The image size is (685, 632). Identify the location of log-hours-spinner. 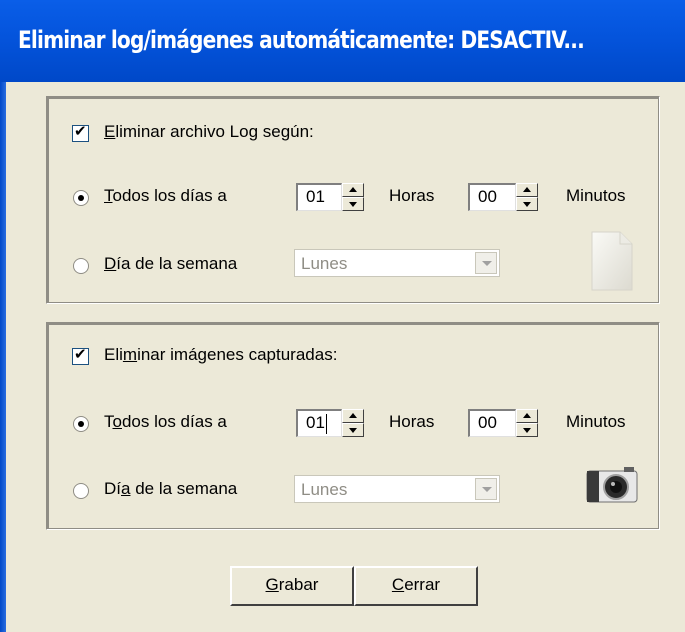
(353, 197).